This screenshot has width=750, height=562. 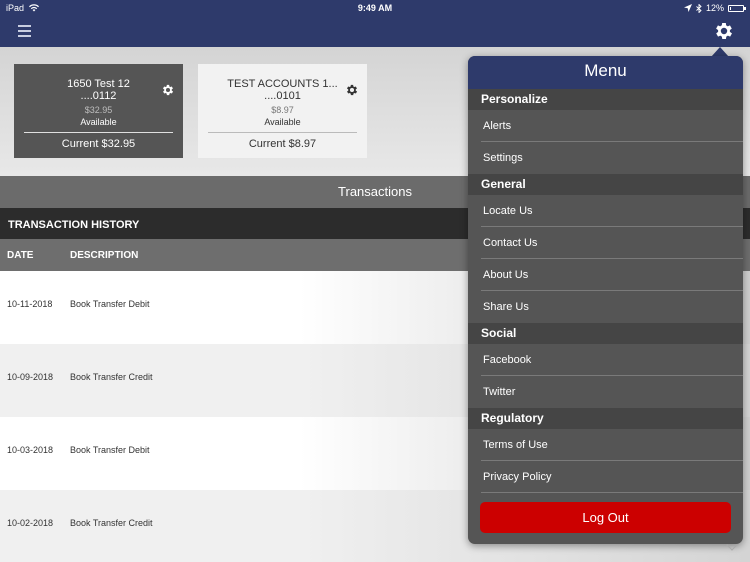 What do you see at coordinates (507, 360) in the screenshot?
I see `menu-item-label: Facebook` at bounding box center [507, 360].